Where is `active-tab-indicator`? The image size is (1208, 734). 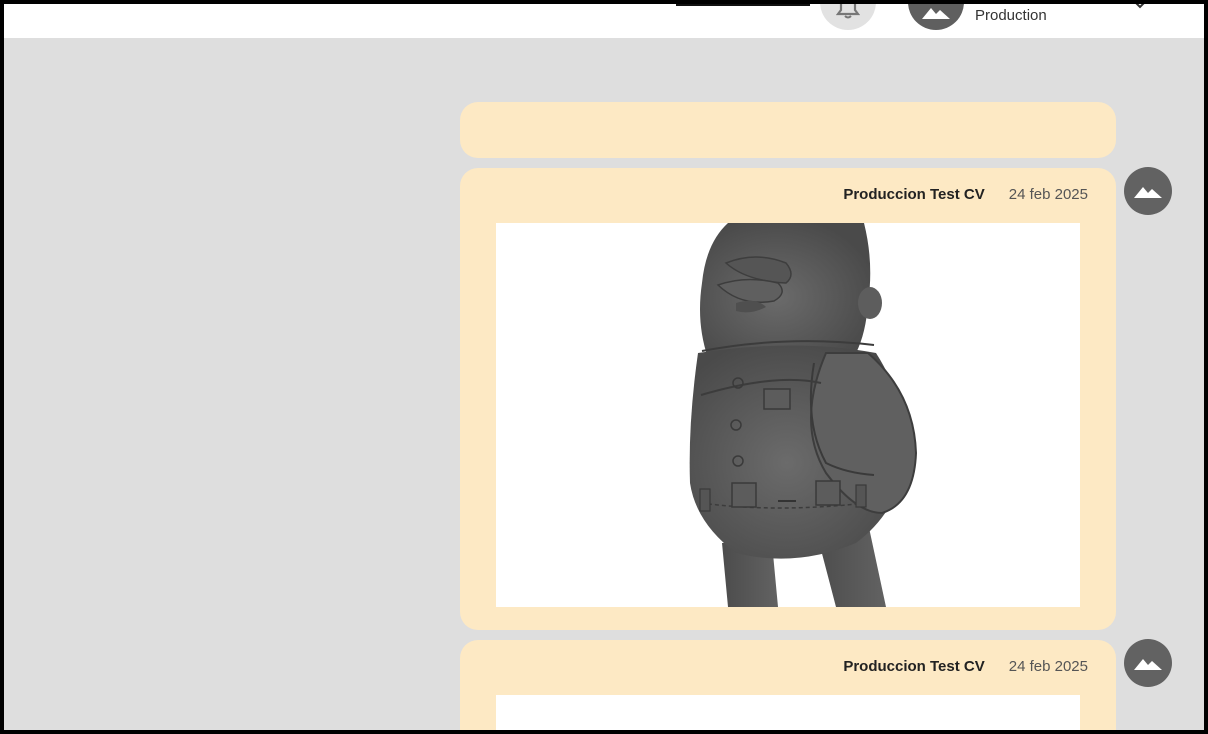
active-tab-indicator is located at coordinates (743, 5).